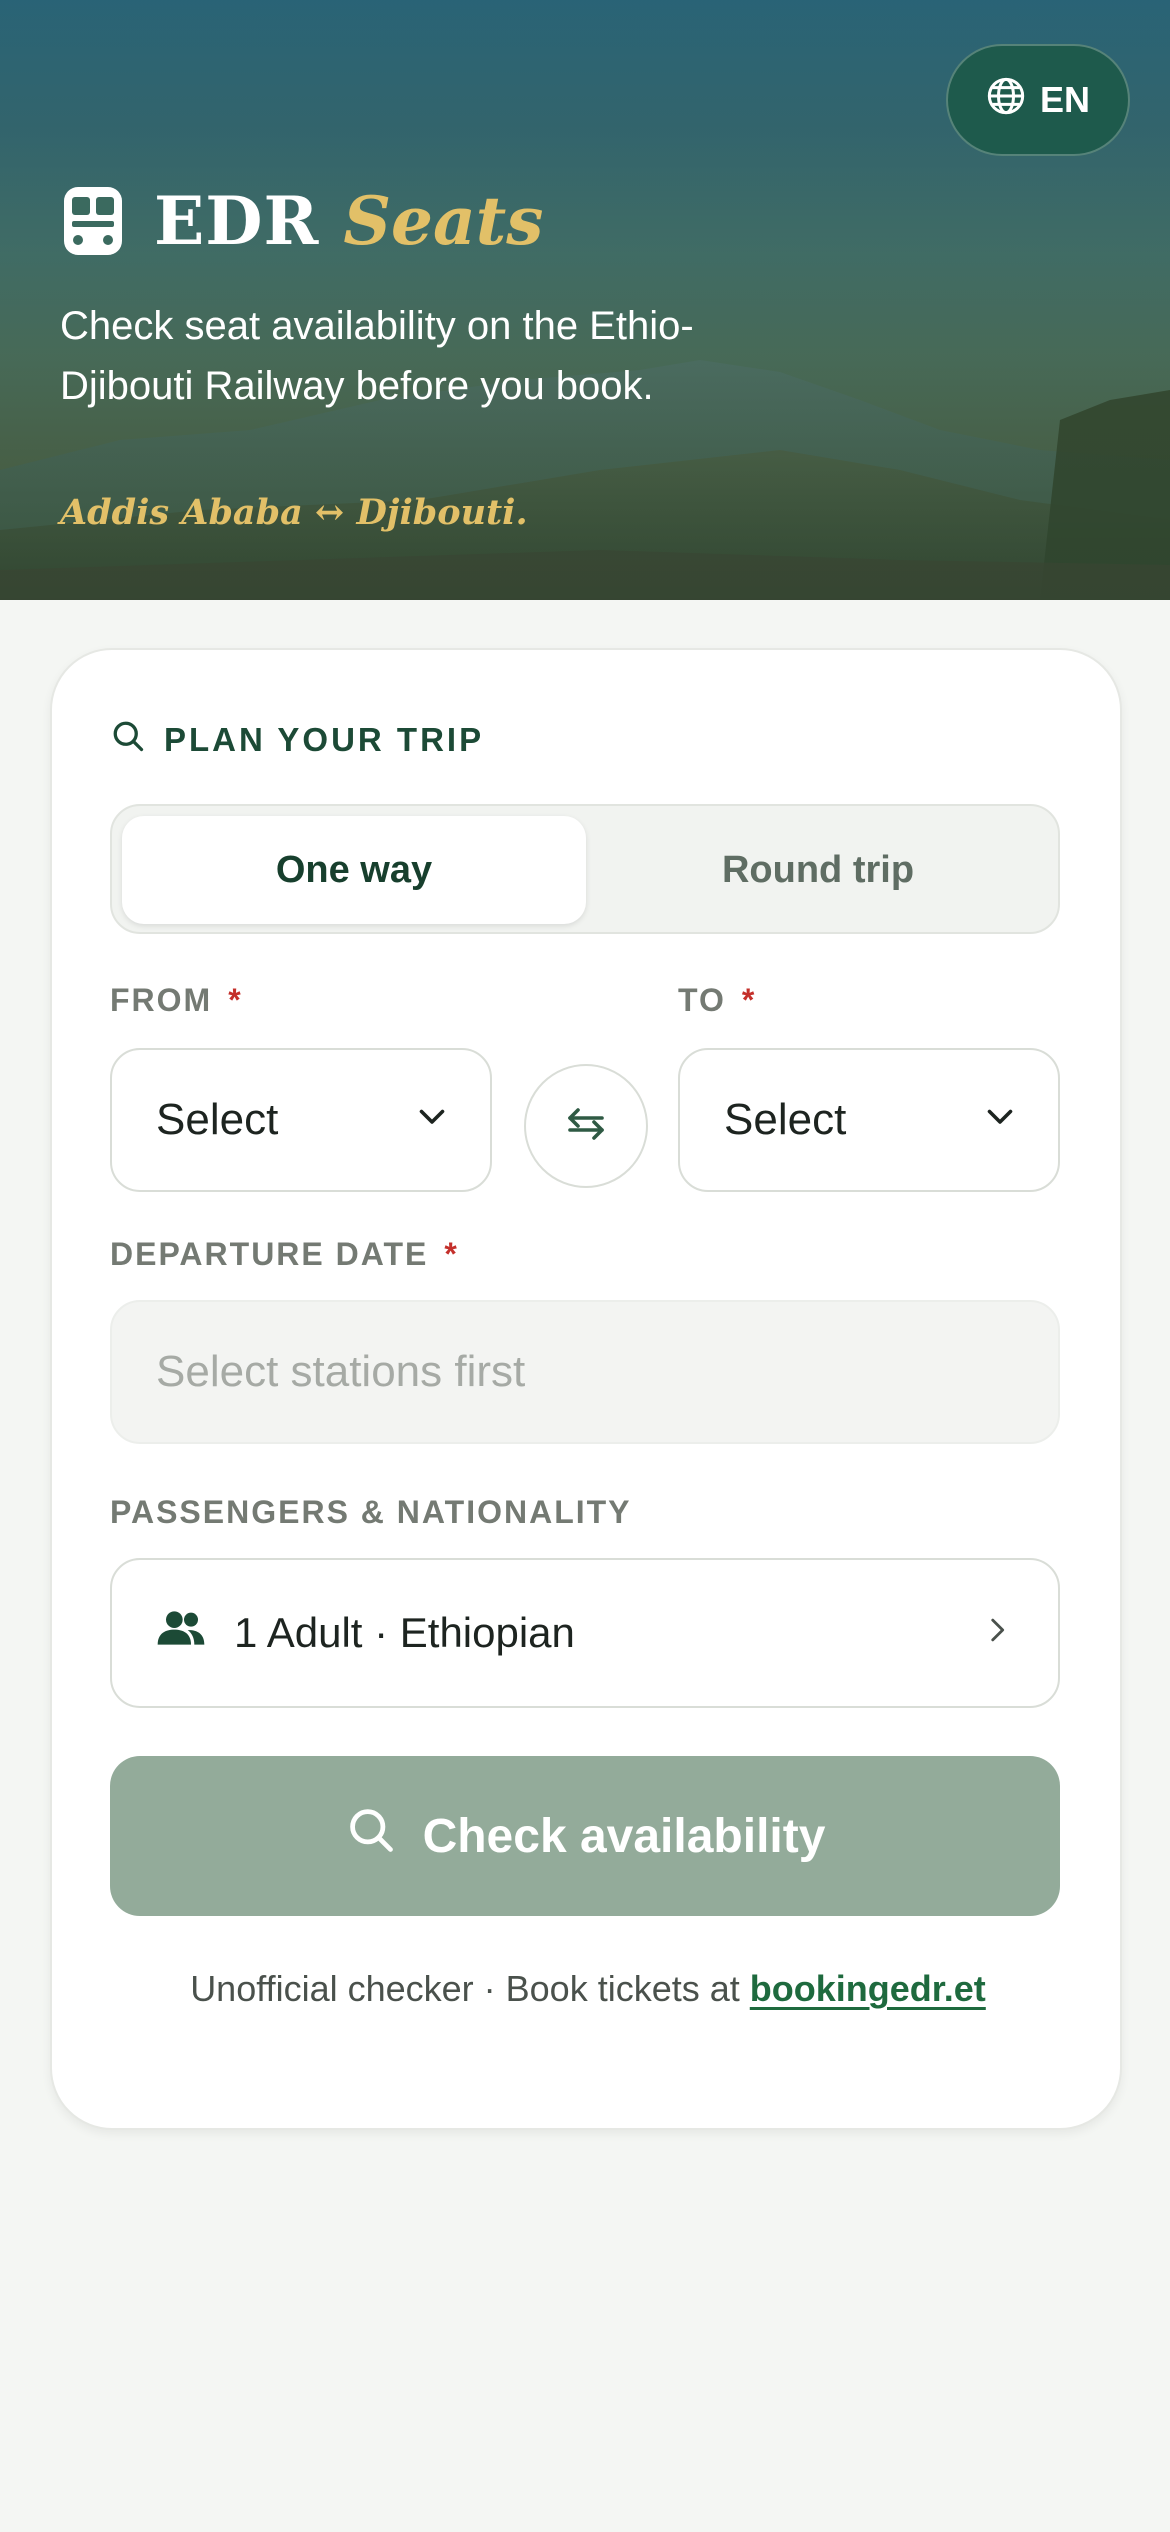  What do you see at coordinates (354, 870) in the screenshot?
I see `trip-type-one-way: One way` at bounding box center [354, 870].